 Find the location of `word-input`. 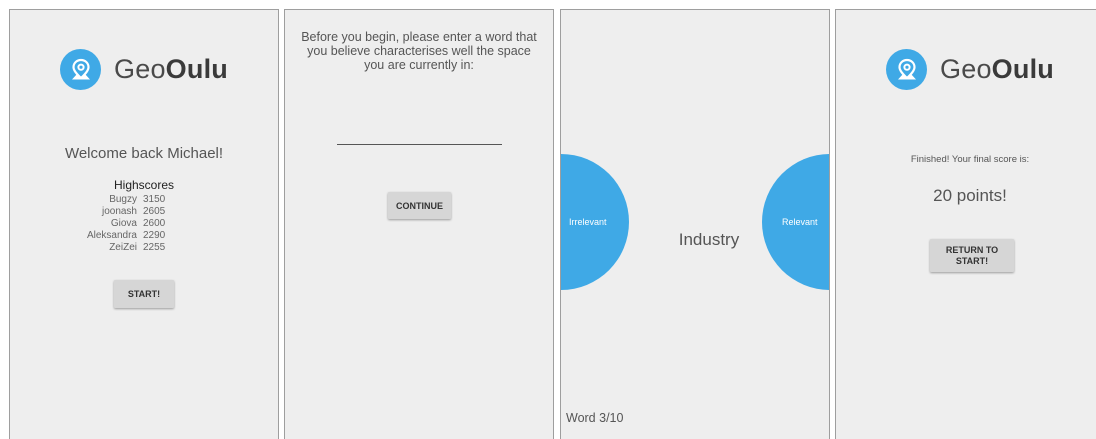

word-input is located at coordinates (419, 136).